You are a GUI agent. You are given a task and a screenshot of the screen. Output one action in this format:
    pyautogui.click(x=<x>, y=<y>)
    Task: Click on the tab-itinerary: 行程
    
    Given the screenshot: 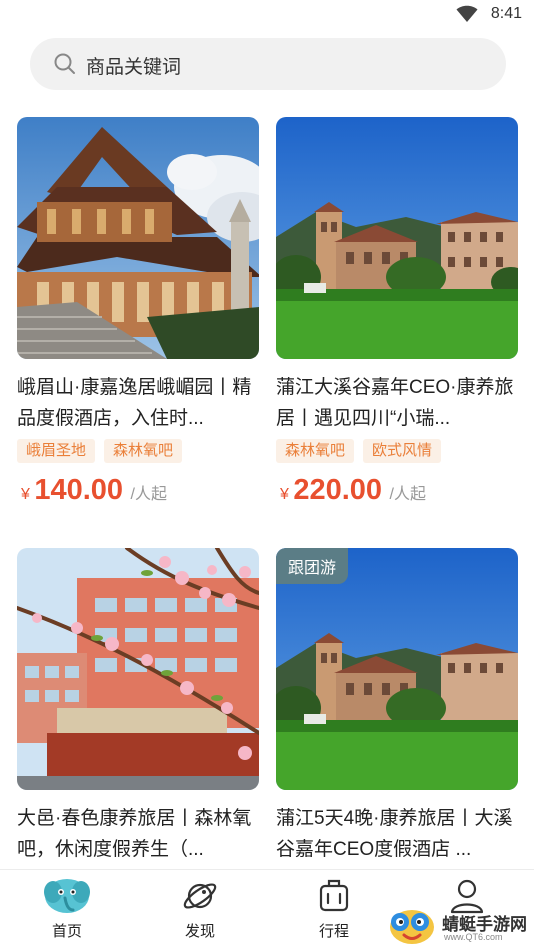 What is the action you would take?
    pyautogui.click(x=334, y=908)
    